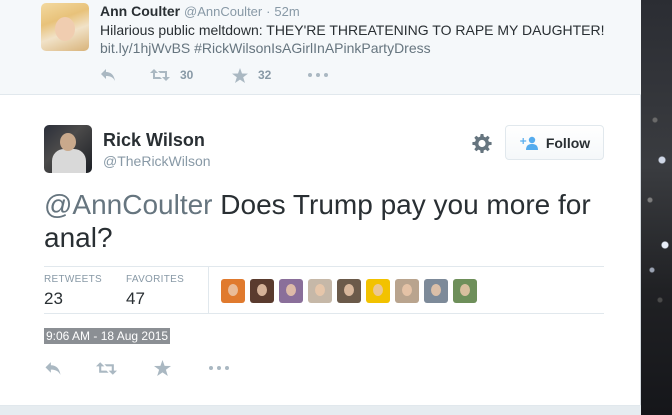  What do you see at coordinates (154, 140) in the screenshot?
I see `author-name: Rick Wilson` at bounding box center [154, 140].